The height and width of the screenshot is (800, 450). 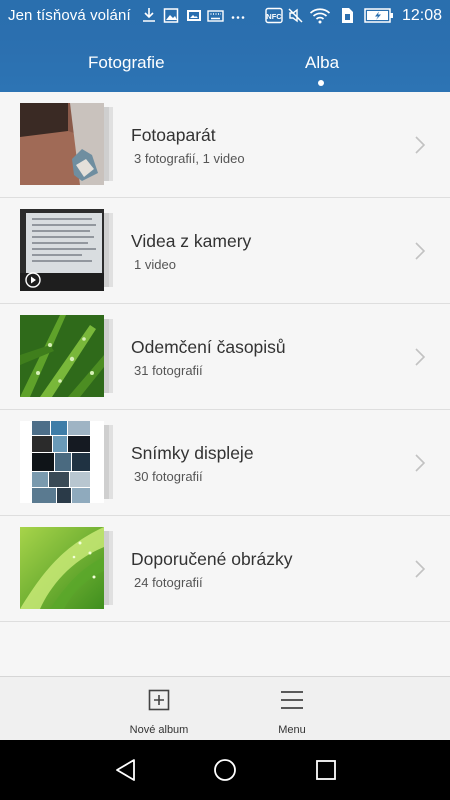 I want to click on album-title: Snímky displeje, so click(x=192, y=453).